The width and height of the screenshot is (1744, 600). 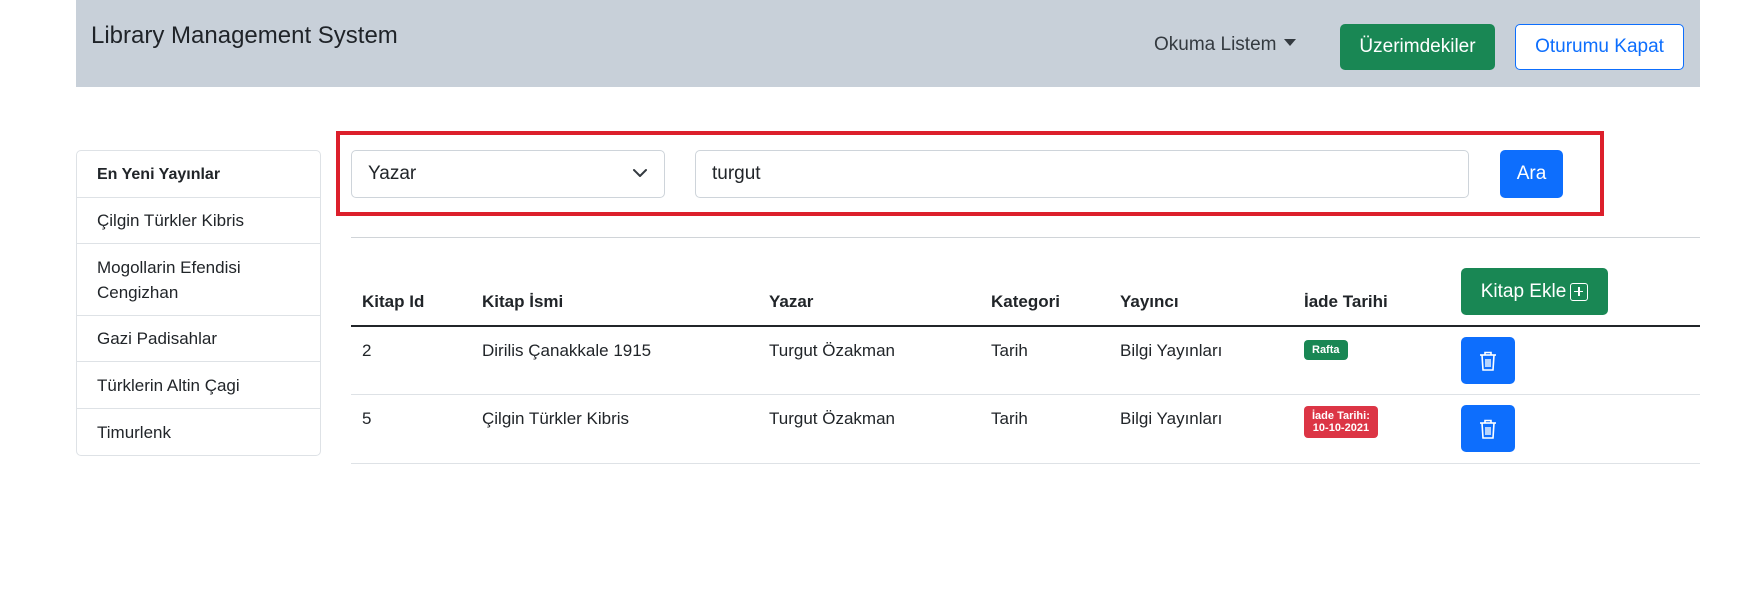 What do you see at coordinates (1341, 428) in the screenshot?
I see `return-date-value: 10-10-2021` at bounding box center [1341, 428].